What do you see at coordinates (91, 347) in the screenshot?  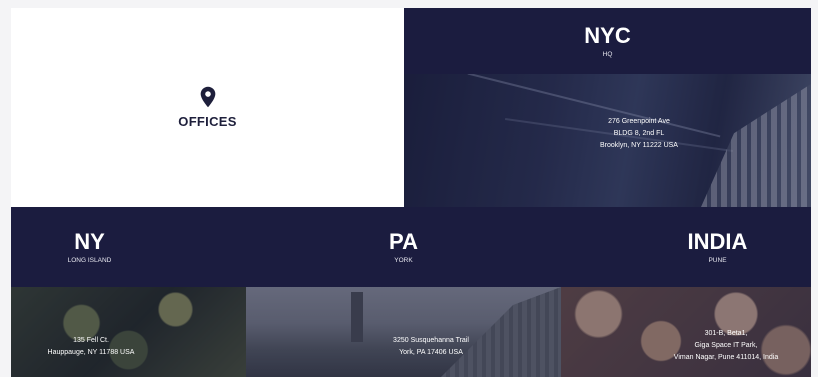 I see `office-address-ny: 135 Fell Ct. Hauppauge, NY 11788 USA` at bounding box center [91, 347].